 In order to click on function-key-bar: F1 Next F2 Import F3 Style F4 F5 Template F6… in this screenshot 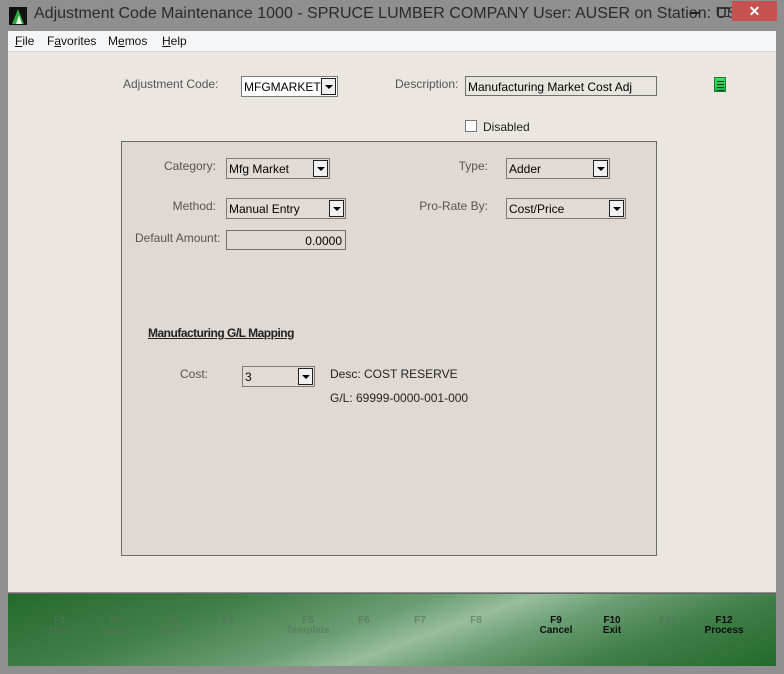, I will do `click(392, 629)`.